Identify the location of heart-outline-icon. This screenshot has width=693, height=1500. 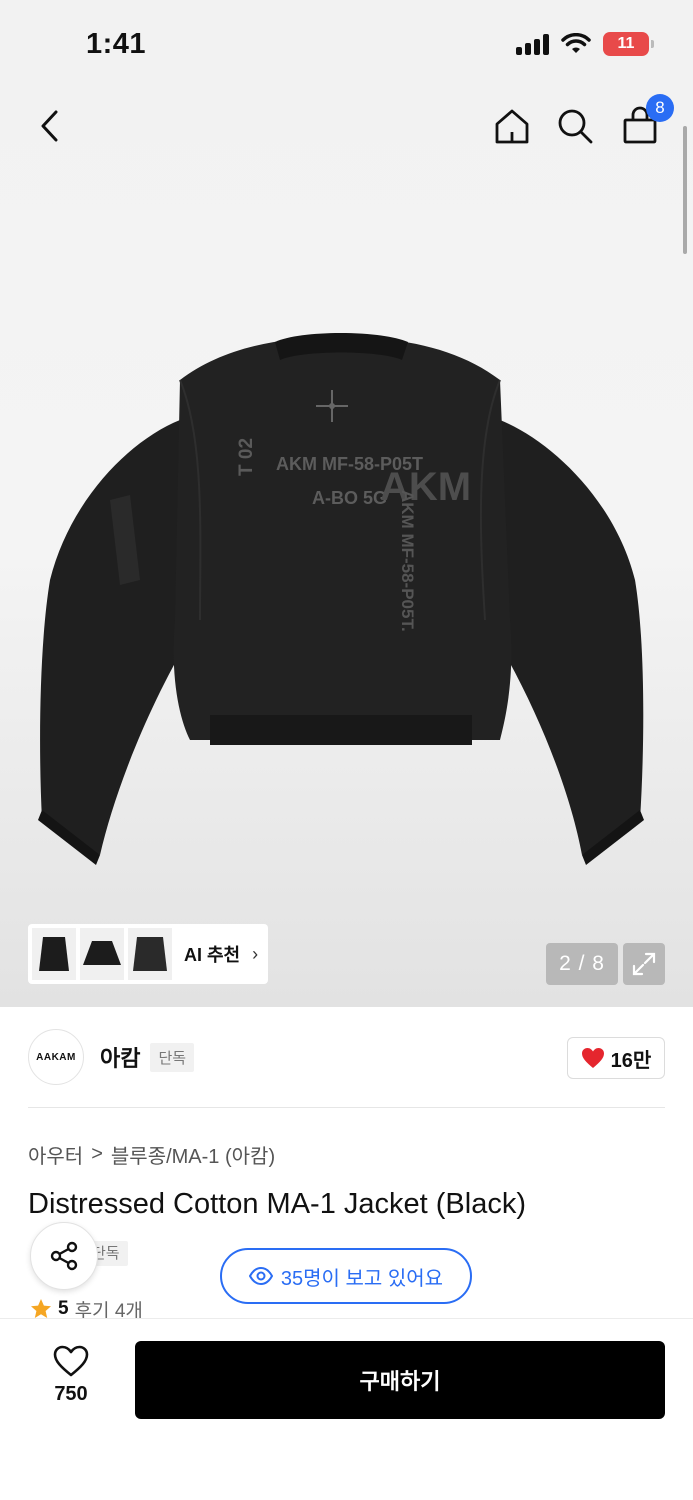
(71, 1361).